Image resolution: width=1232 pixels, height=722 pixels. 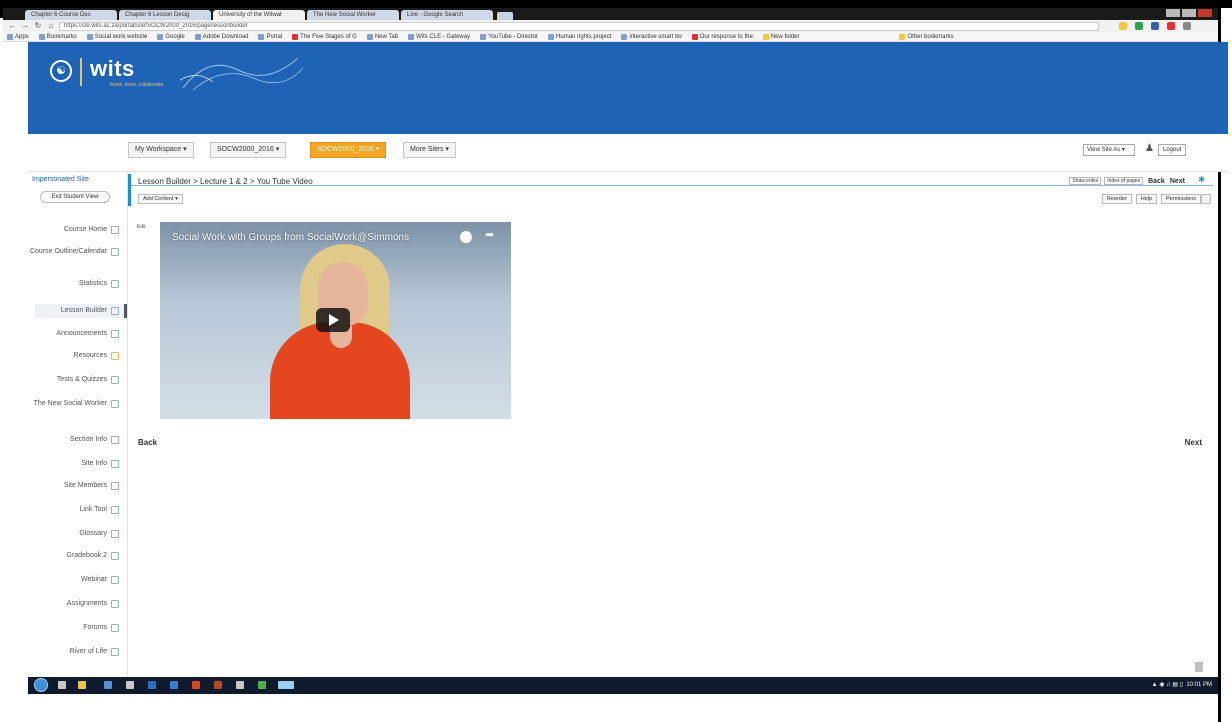 What do you see at coordinates (73, 464) in the screenshot?
I see `sidebar-item-site-info: Site Info` at bounding box center [73, 464].